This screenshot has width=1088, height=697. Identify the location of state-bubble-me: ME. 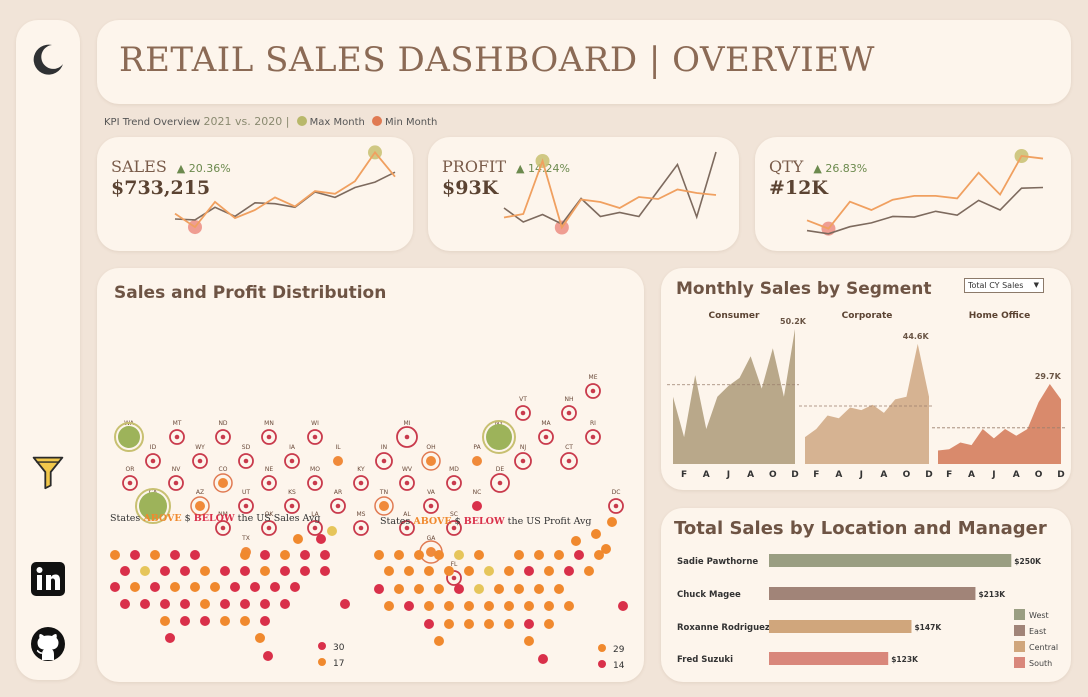
(593, 386).